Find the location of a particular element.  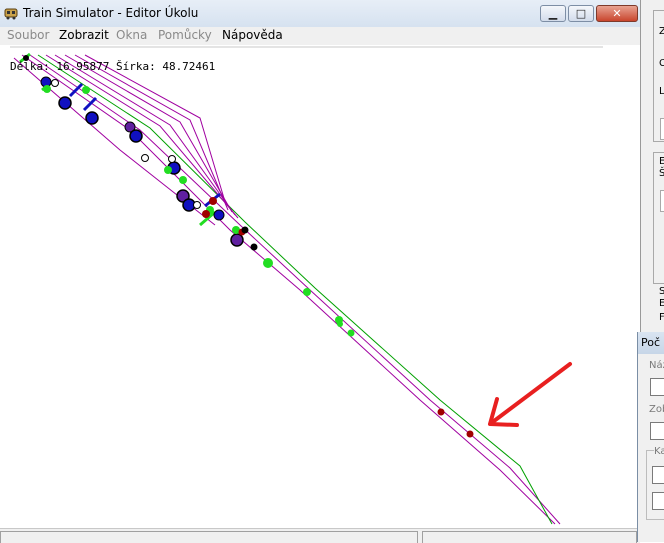

panel-label: Z is located at coordinates (661, 31).